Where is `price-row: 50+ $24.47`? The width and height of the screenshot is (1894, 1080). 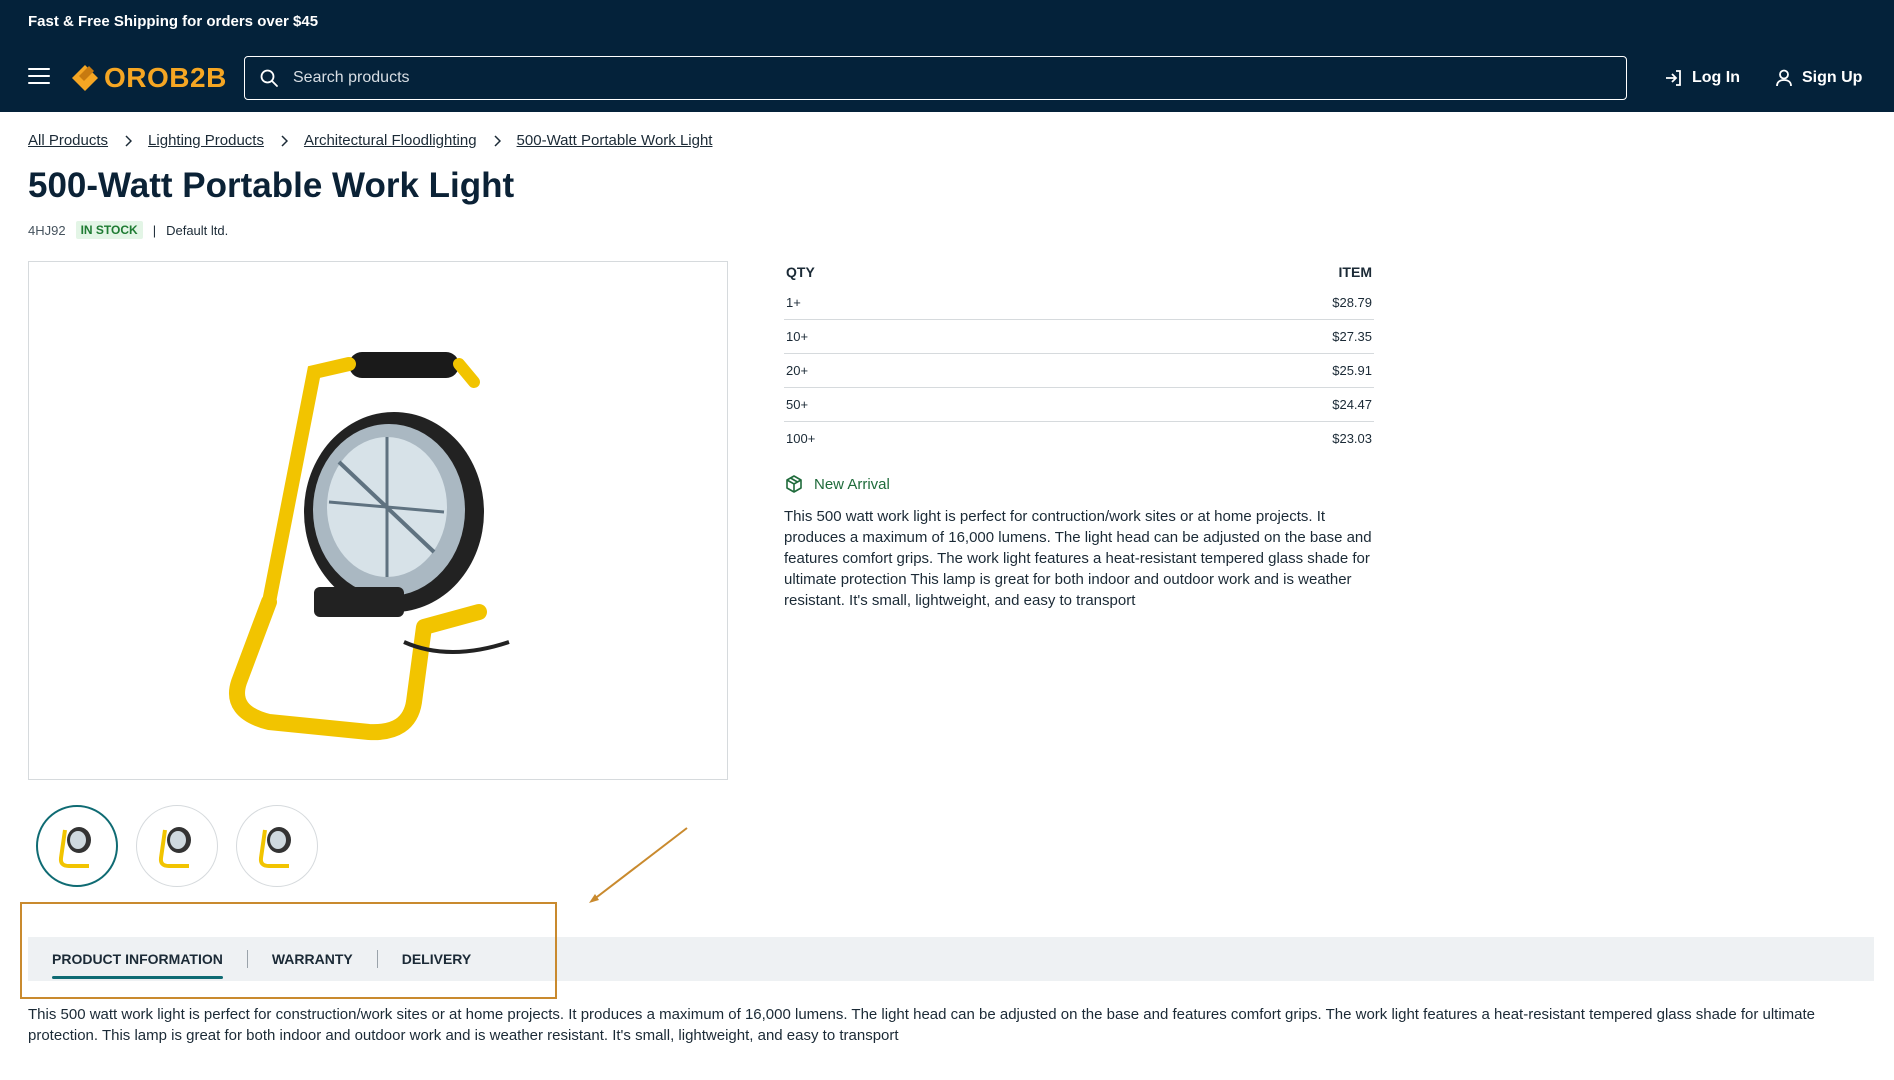 price-row: 50+ $24.47 is located at coordinates (1079, 405).